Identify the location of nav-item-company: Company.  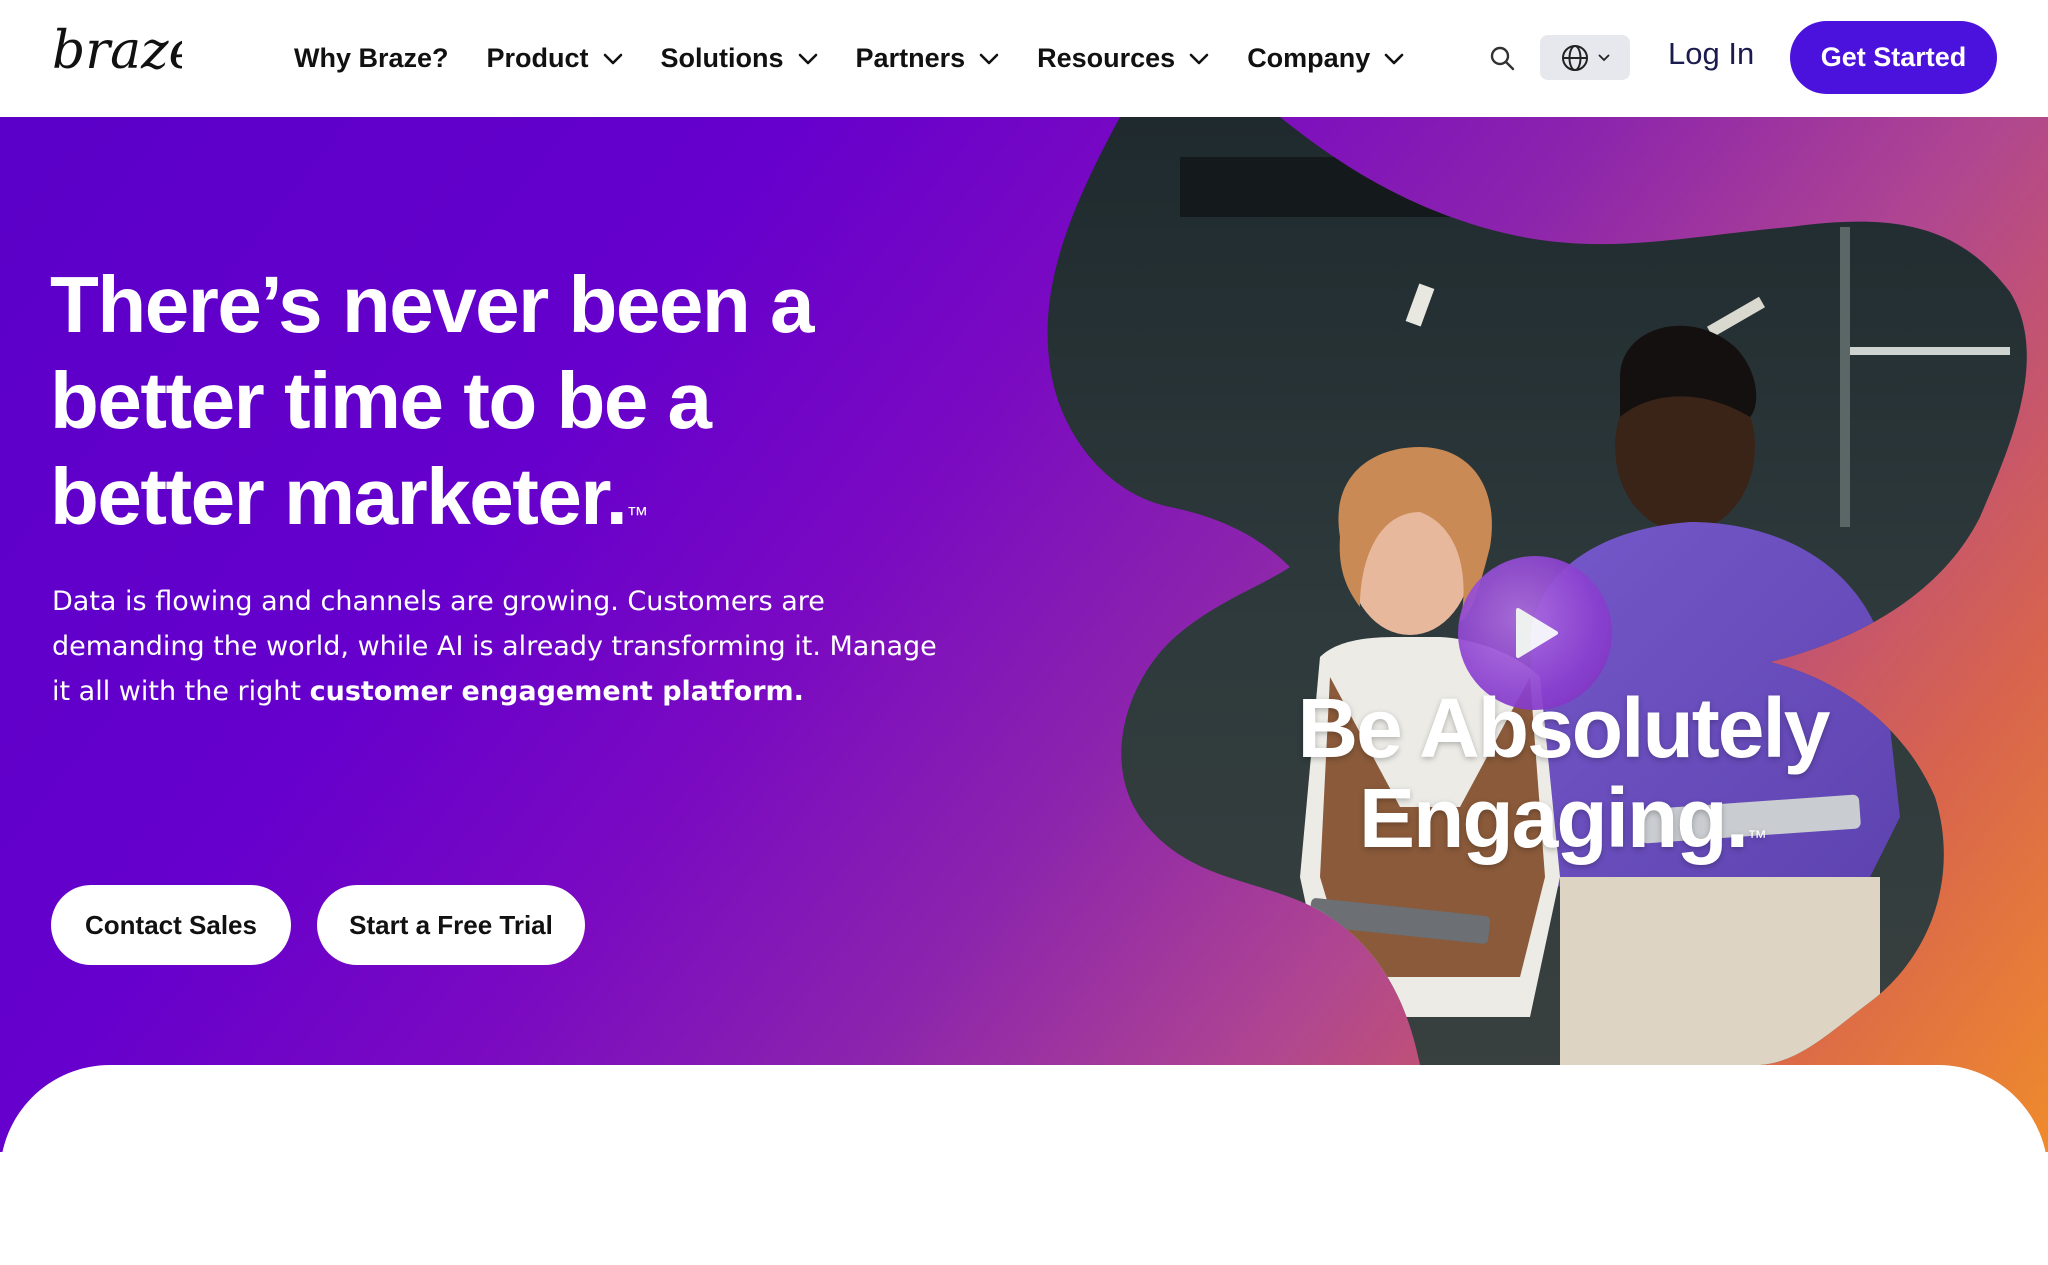
(1325, 58).